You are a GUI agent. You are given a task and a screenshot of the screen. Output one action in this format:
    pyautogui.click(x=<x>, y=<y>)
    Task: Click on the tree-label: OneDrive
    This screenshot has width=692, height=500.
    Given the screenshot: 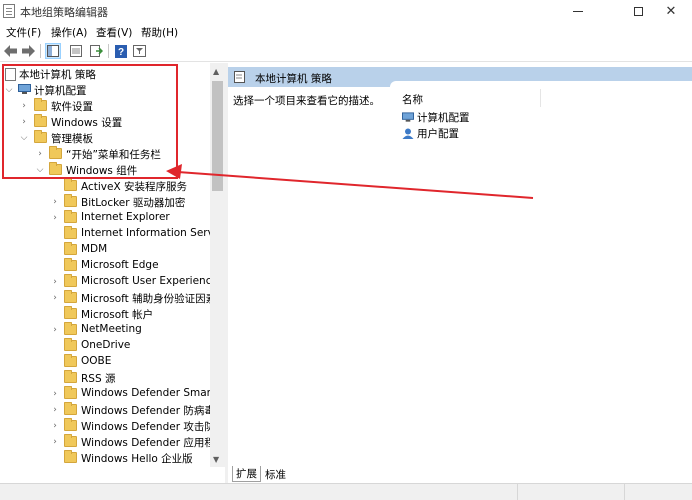 What is the action you would take?
    pyautogui.click(x=106, y=345)
    